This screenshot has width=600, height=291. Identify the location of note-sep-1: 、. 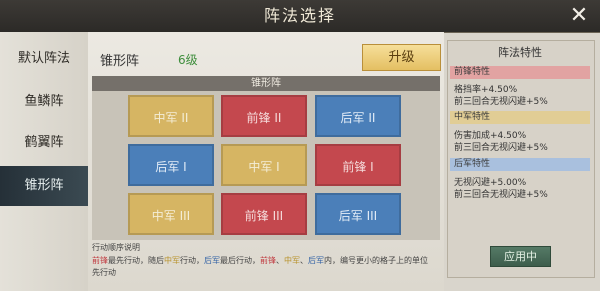
(280, 260).